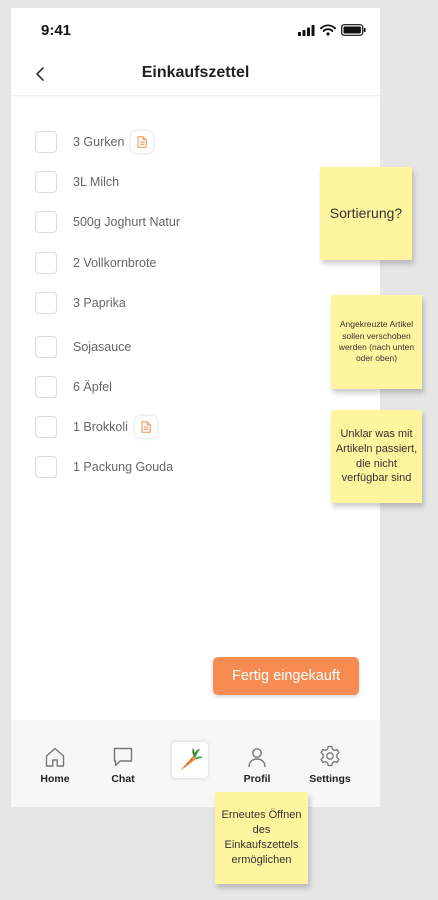 The image size is (438, 900). What do you see at coordinates (353, 30) in the screenshot?
I see `battery-icon` at bounding box center [353, 30].